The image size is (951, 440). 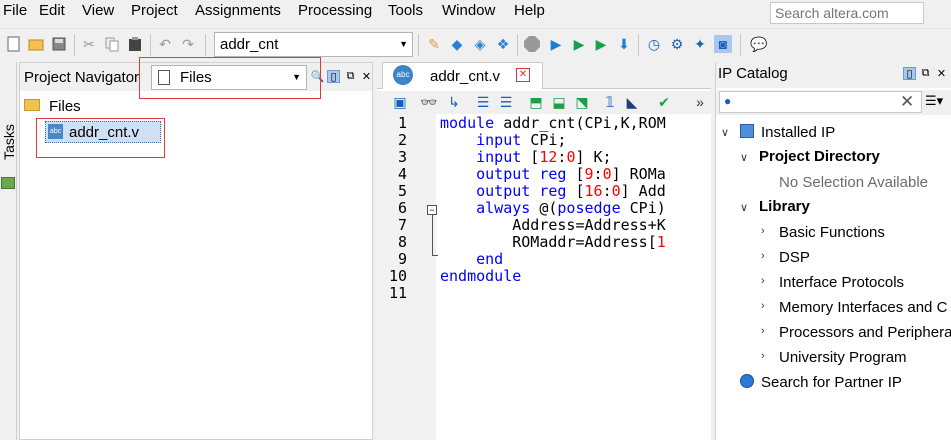 I want to click on bookmark-icon: ⬒, so click(x=536, y=102).